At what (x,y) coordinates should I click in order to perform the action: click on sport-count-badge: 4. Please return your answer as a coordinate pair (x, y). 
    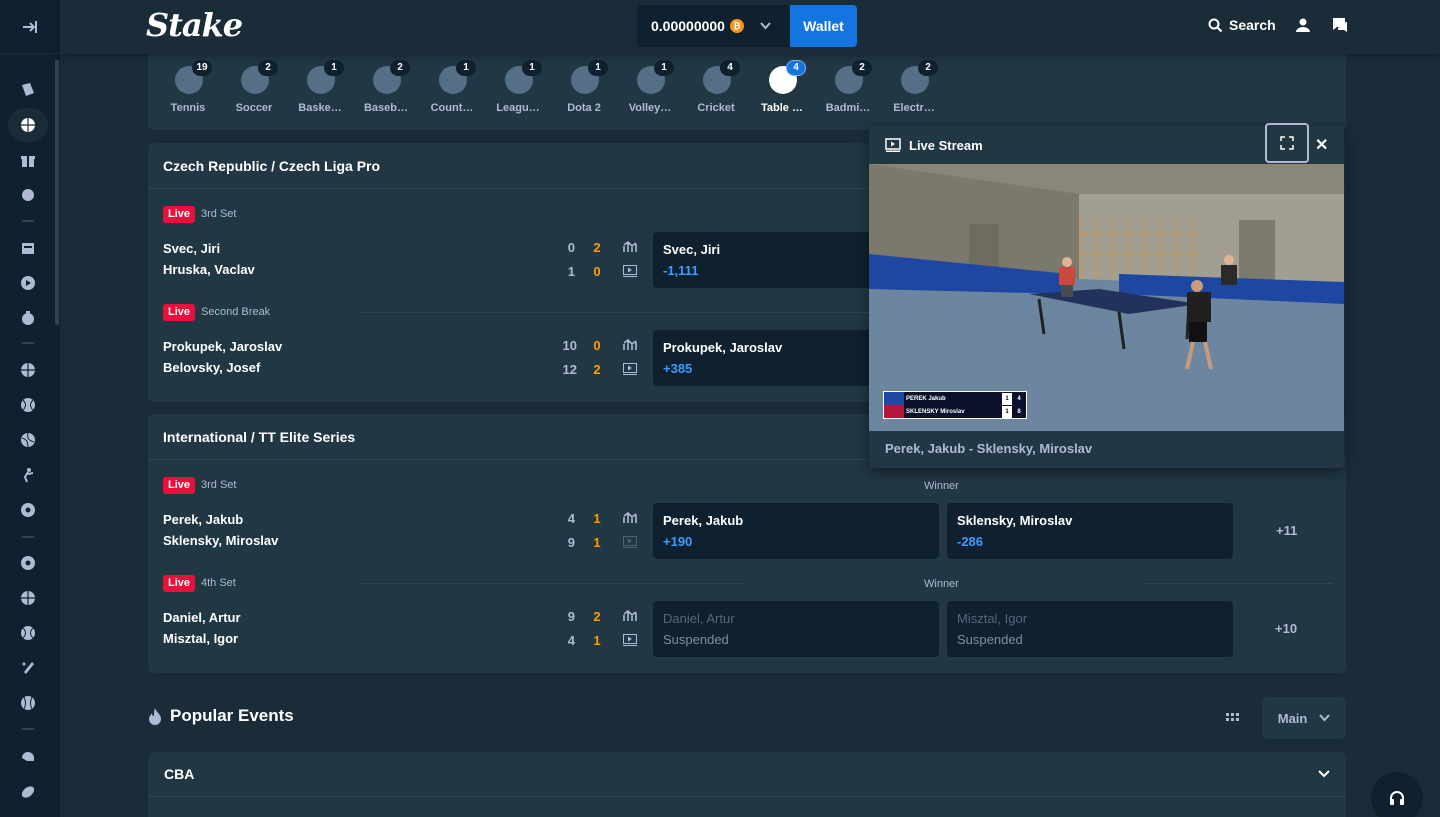
    Looking at the image, I should click on (796, 68).